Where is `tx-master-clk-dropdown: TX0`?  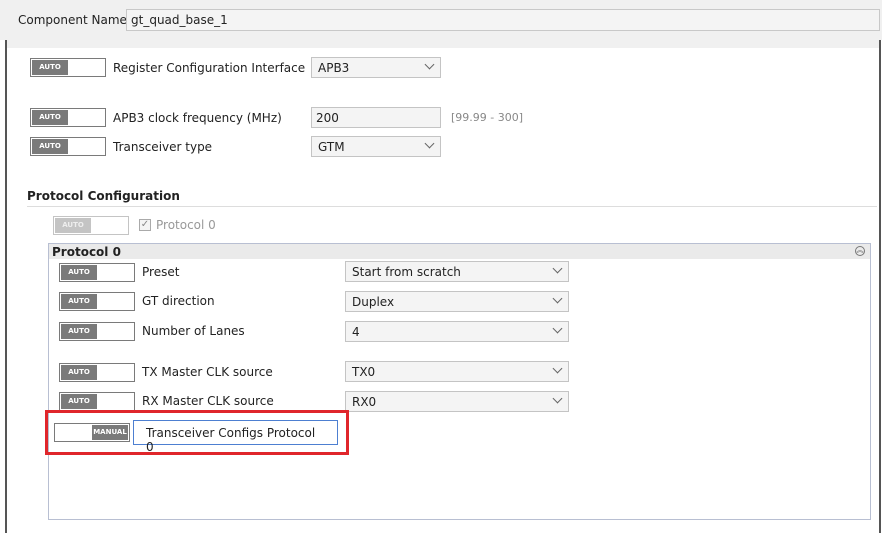 tx-master-clk-dropdown: TX0 is located at coordinates (457, 371).